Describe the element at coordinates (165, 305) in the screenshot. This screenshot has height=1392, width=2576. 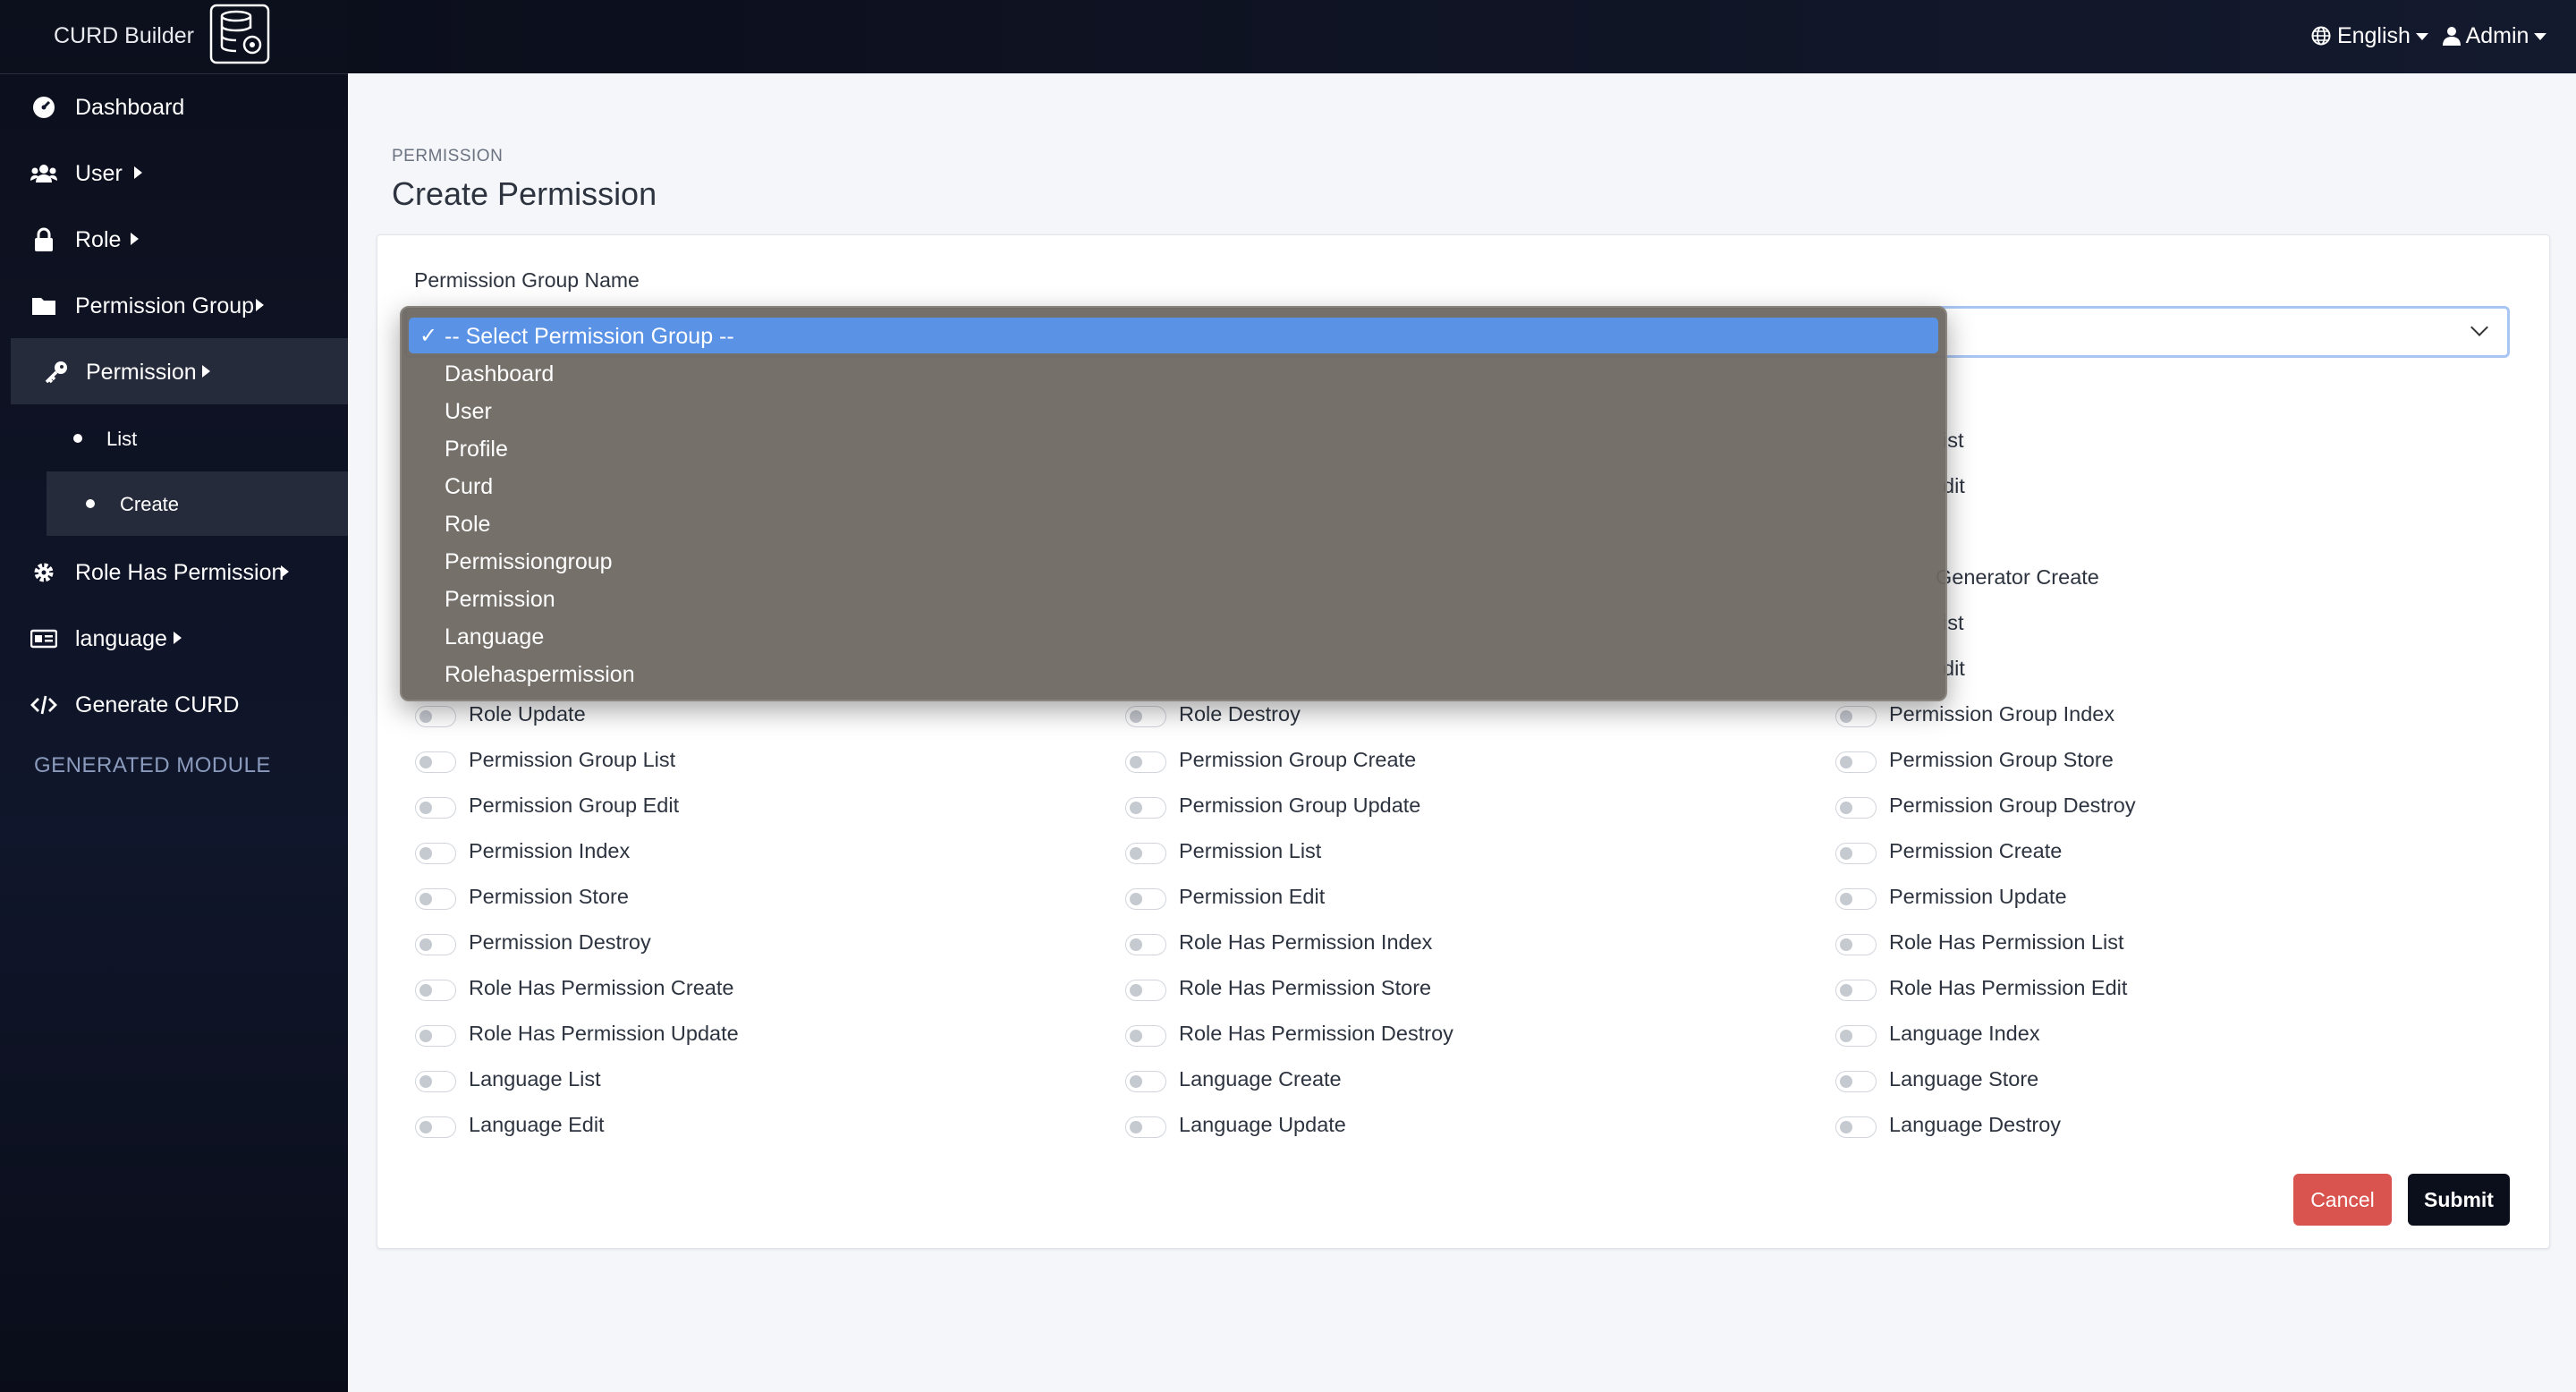
I see `sidebar-item-label: Permission Group` at that location.